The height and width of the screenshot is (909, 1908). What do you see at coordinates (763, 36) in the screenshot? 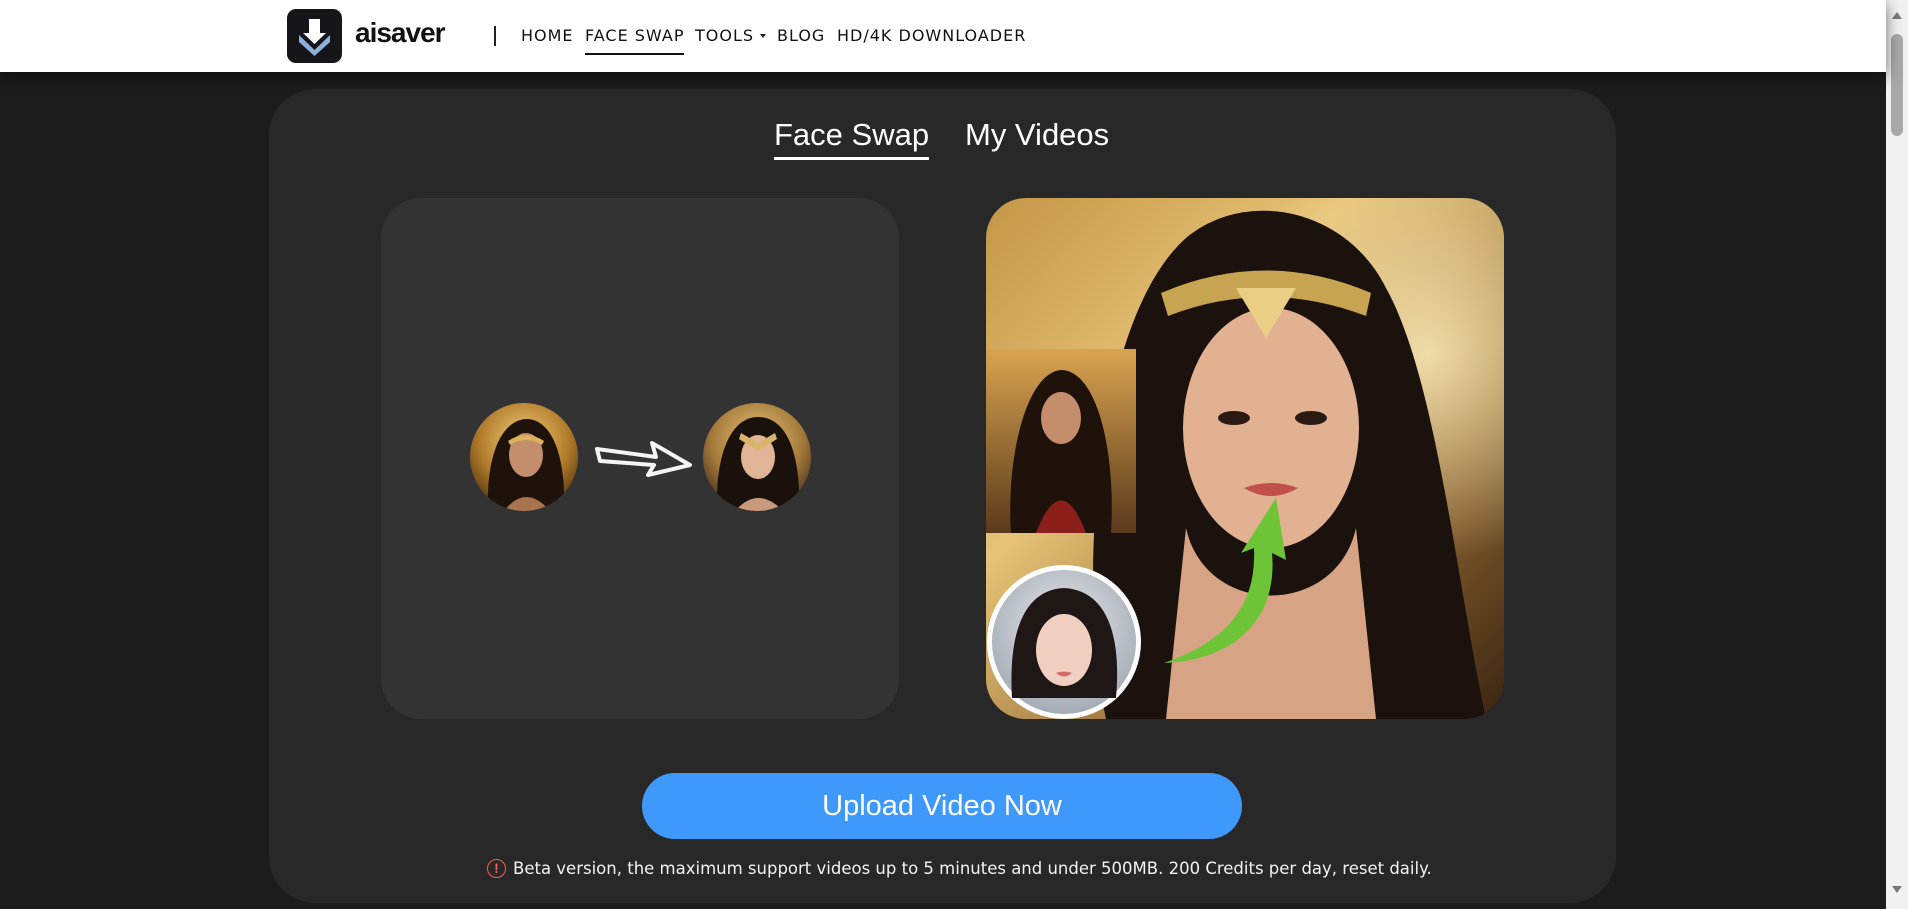
I see `chevron-down-icon` at bounding box center [763, 36].